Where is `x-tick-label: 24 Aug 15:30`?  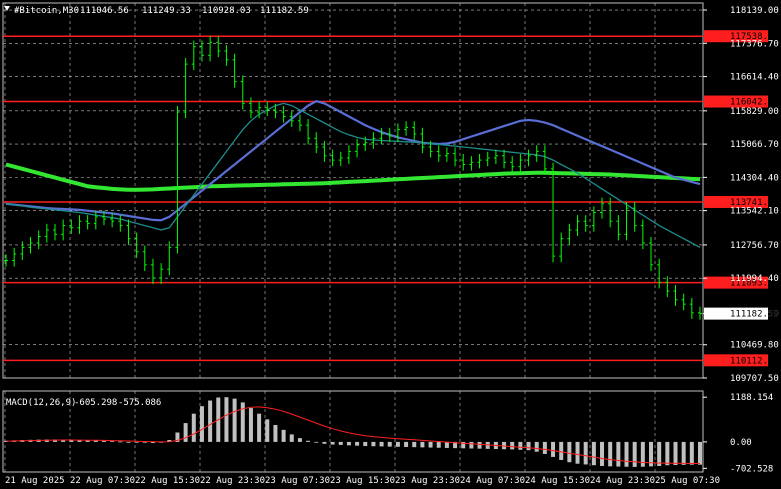 x-tick-label: 24 Aug 15:30 is located at coordinates (557, 481).